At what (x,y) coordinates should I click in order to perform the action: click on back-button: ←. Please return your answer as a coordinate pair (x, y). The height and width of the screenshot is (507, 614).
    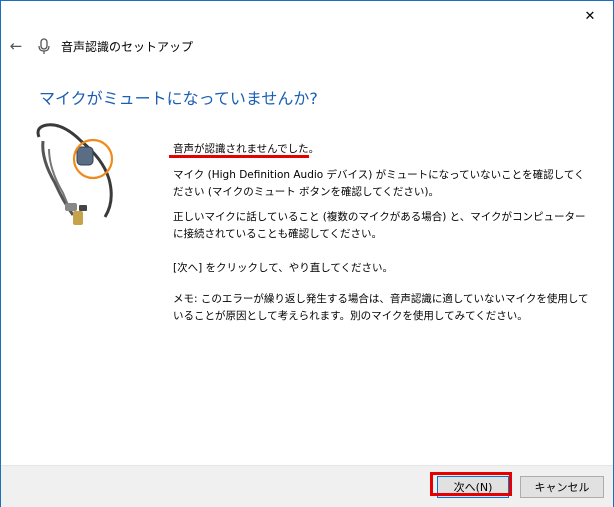
    Looking at the image, I should click on (16, 46).